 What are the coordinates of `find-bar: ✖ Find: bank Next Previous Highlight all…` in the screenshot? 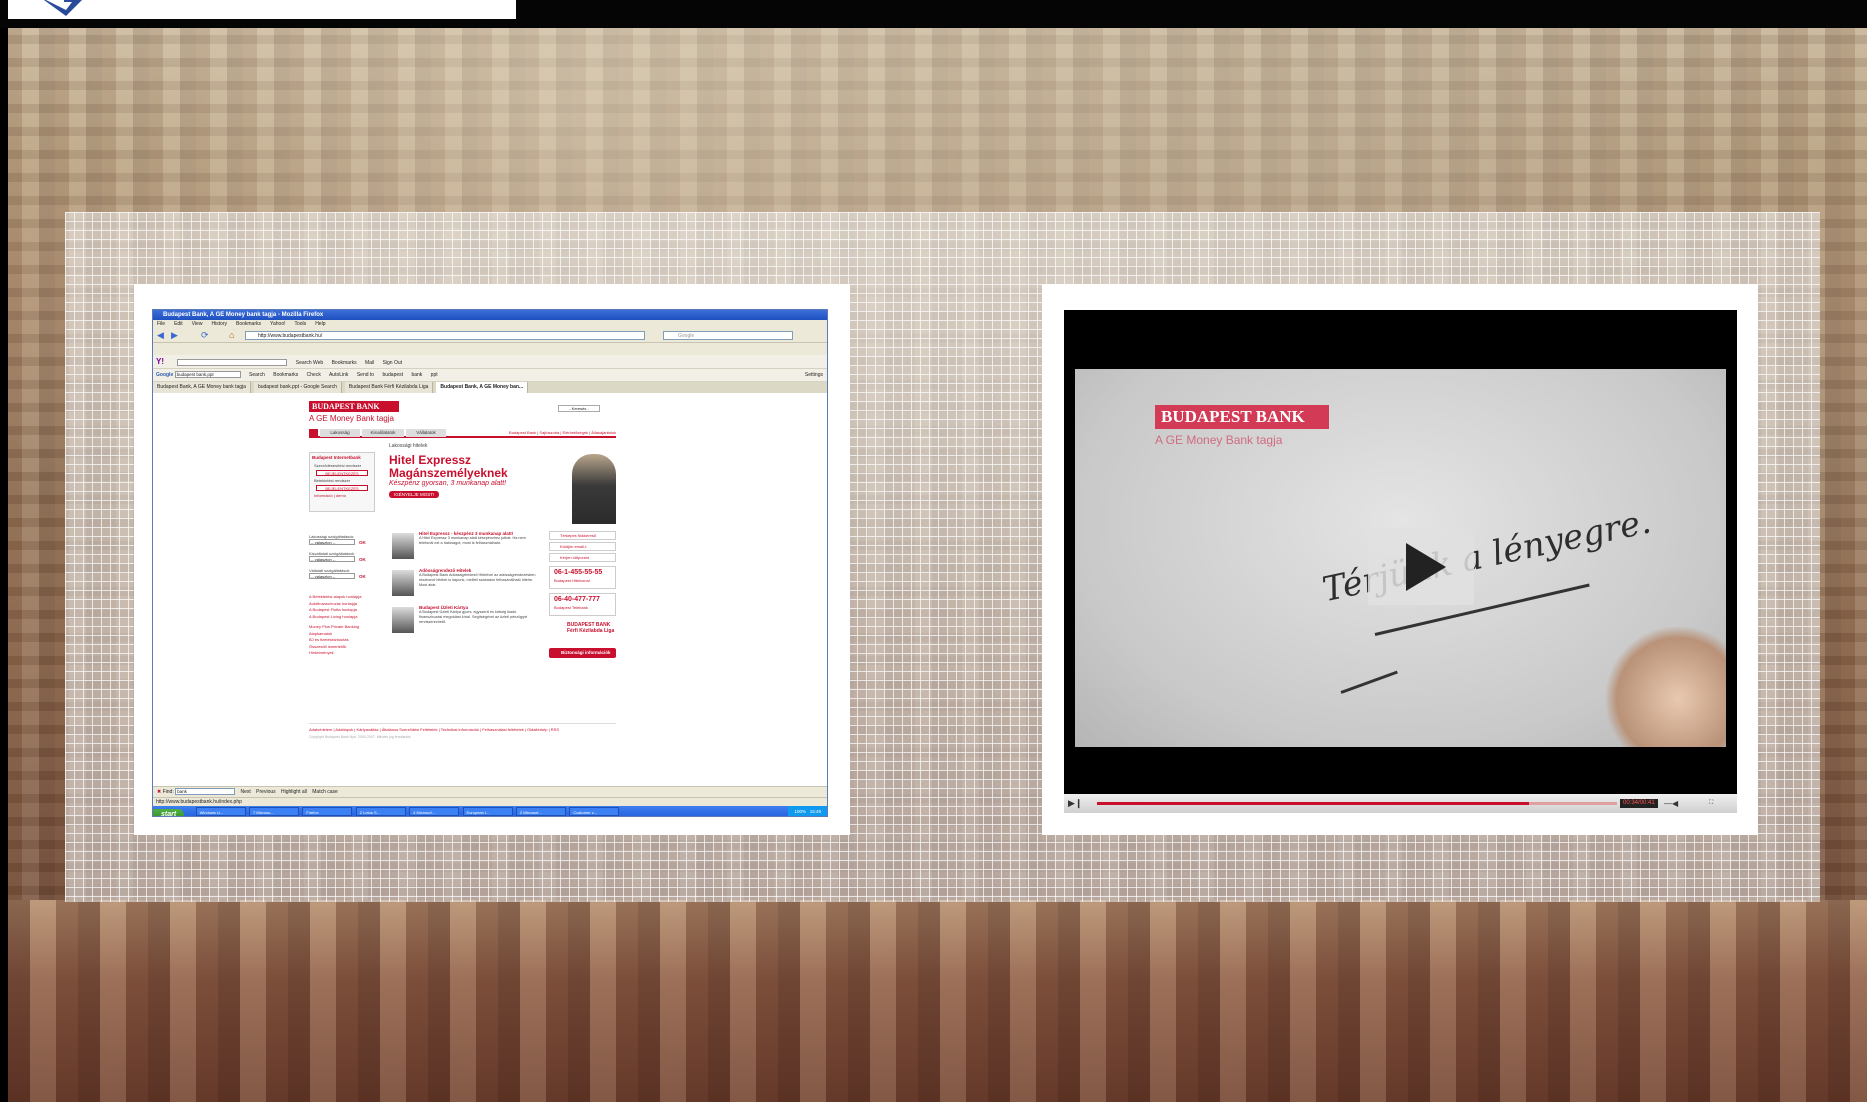 It's located at (490, 791).